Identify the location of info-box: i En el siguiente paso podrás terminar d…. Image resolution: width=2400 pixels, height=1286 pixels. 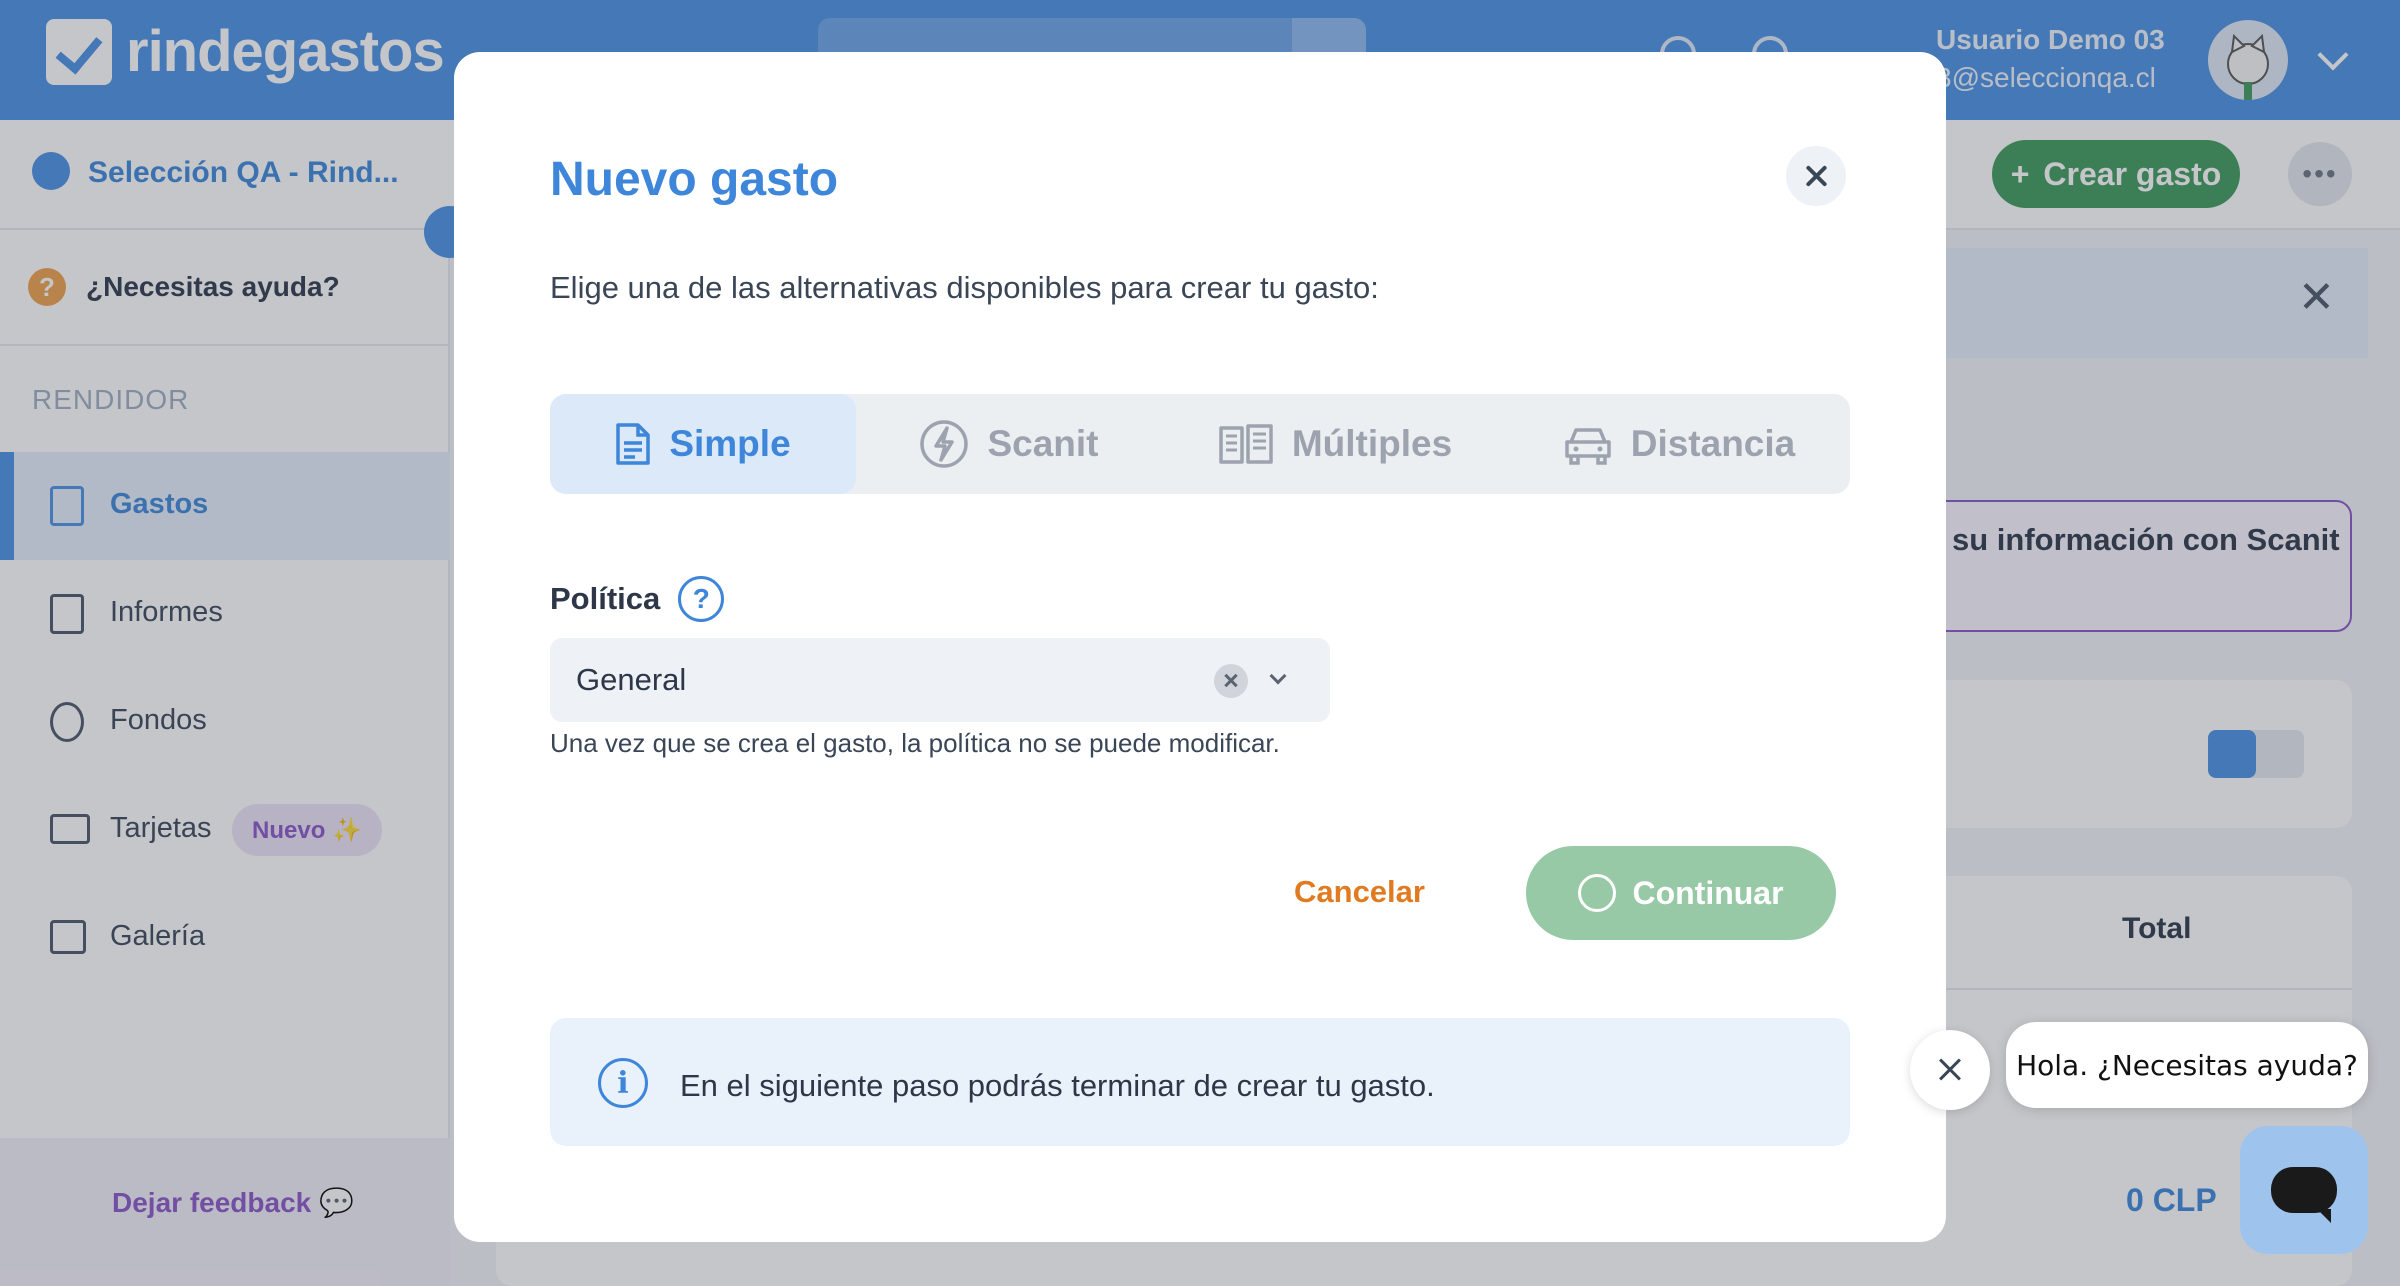
(1200, 1082).